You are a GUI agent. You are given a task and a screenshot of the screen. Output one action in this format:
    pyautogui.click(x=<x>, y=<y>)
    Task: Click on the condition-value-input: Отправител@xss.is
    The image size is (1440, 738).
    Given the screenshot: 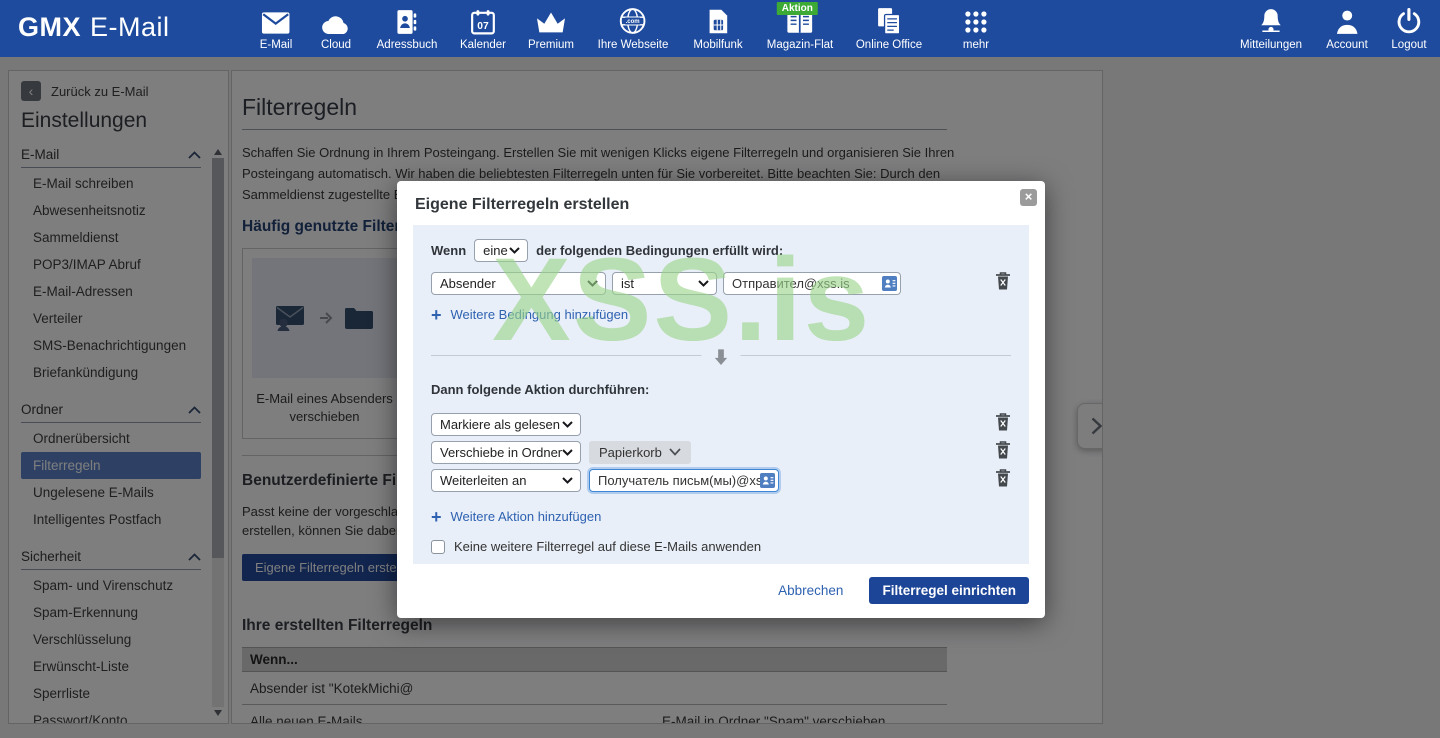 What is the action you would take?
    pyautogui.click(x=812, y=283)
    